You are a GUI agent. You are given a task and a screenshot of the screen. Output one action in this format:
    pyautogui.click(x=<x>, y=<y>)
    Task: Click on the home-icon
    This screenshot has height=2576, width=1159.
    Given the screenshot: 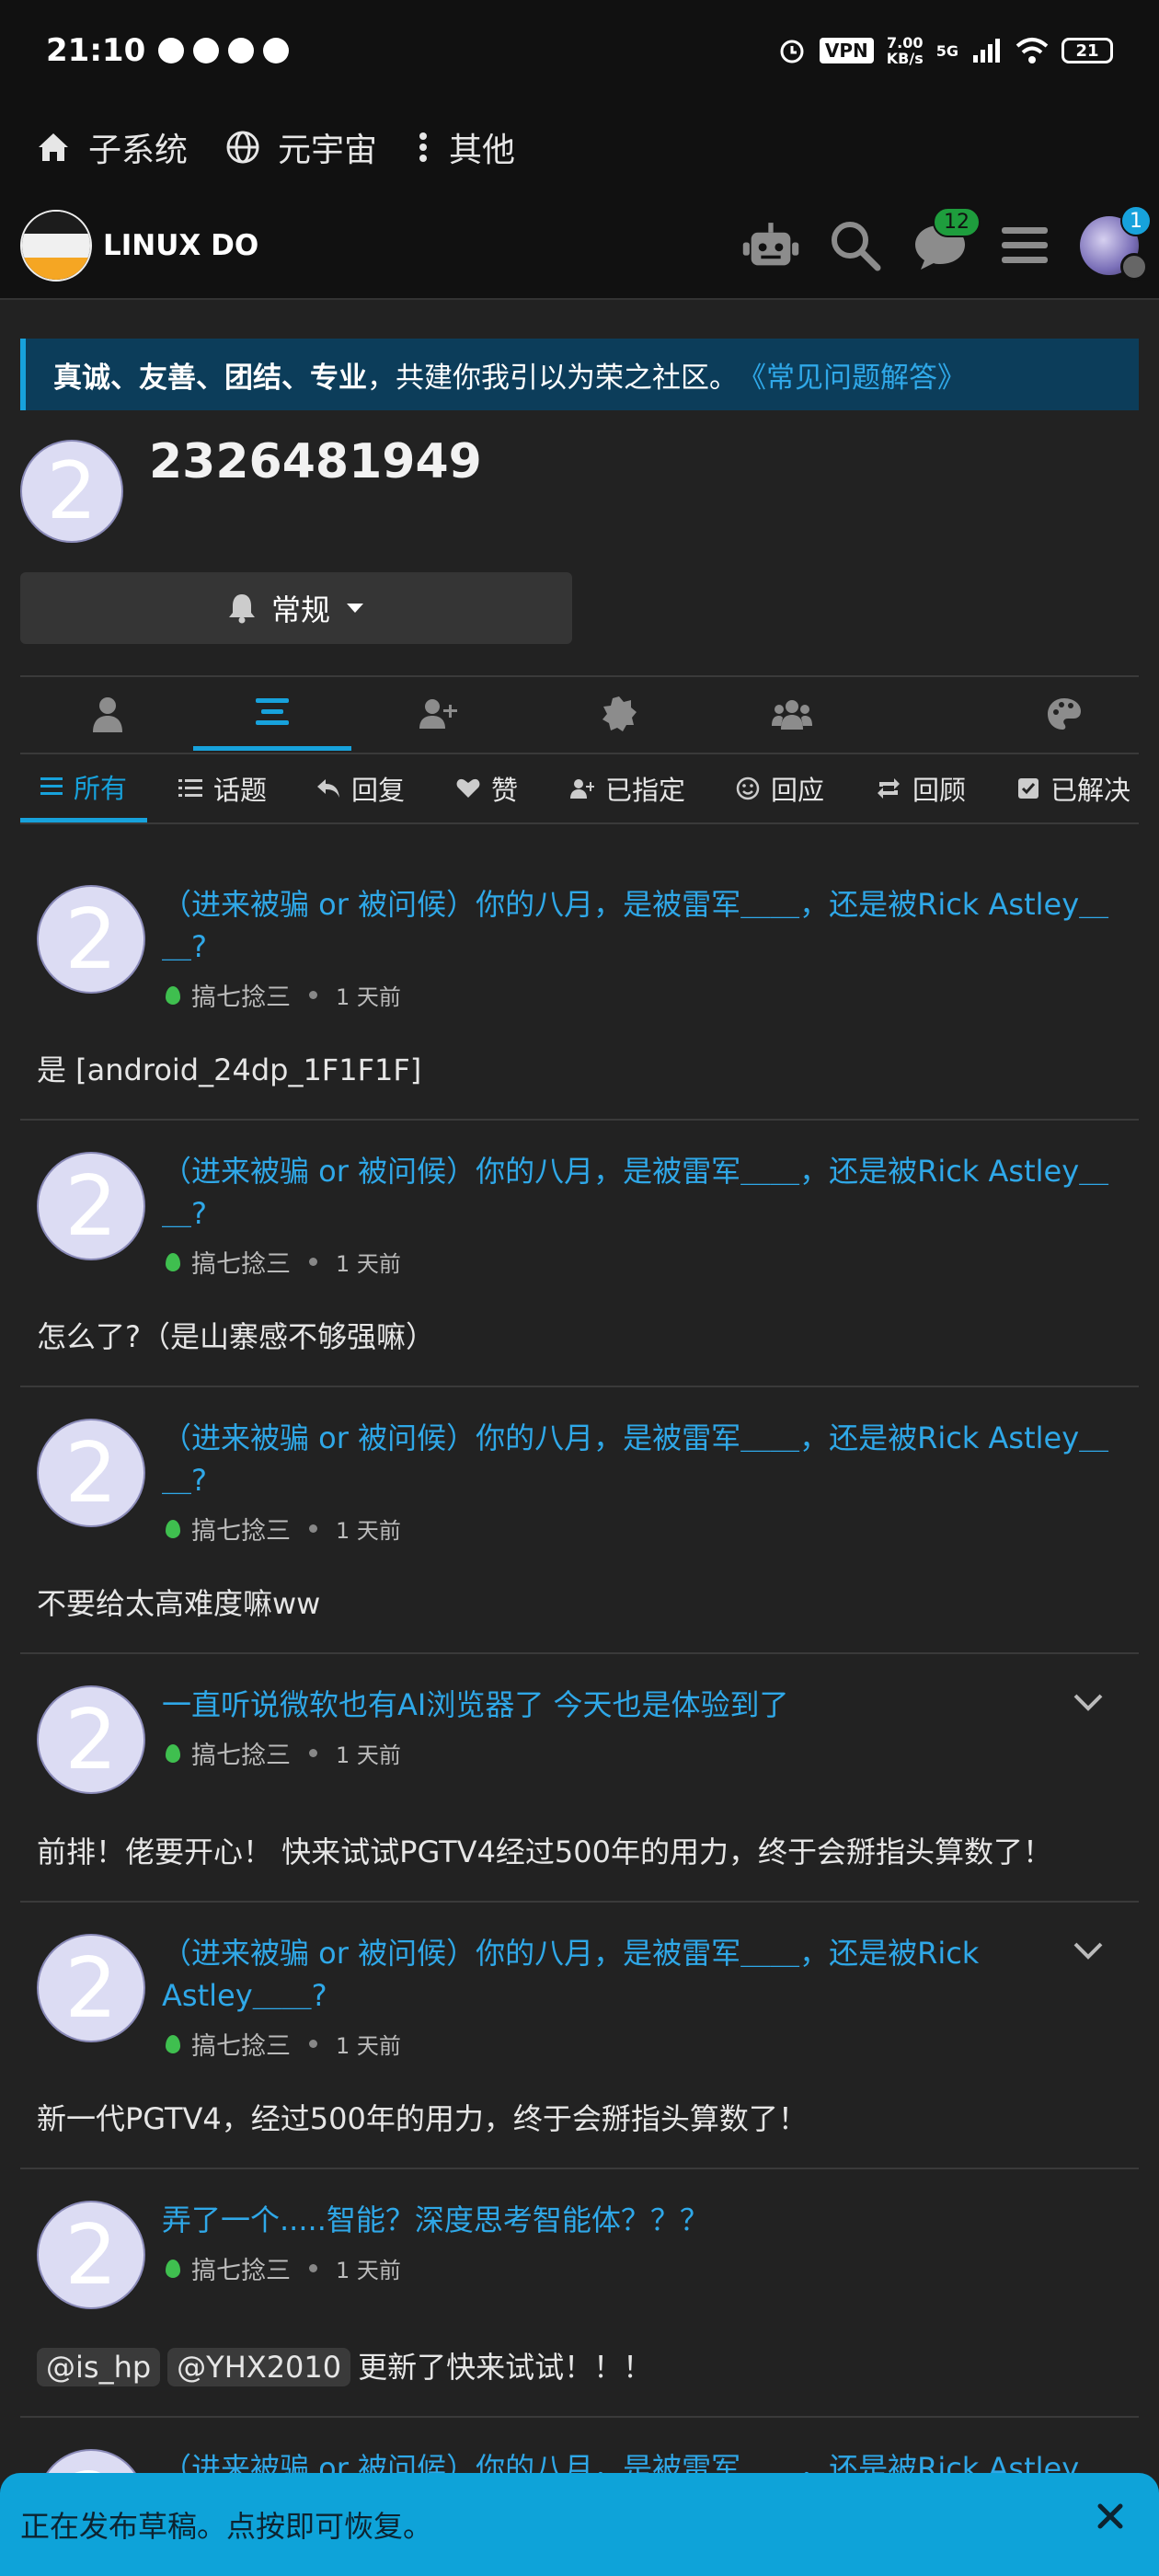 What is the action you would take?
    pyautogui.click(x=53, y=147)
    